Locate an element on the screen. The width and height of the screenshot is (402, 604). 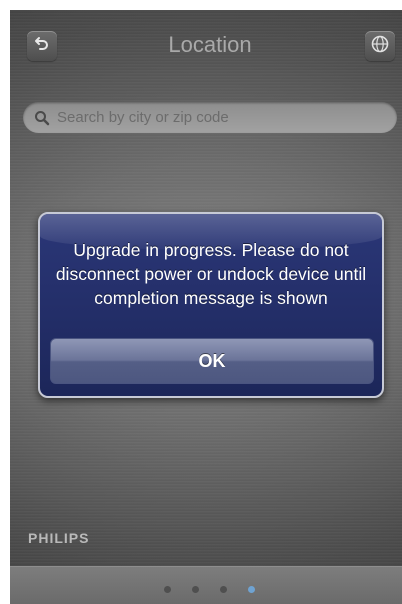
globe-button is located at coordinates (380, 46).